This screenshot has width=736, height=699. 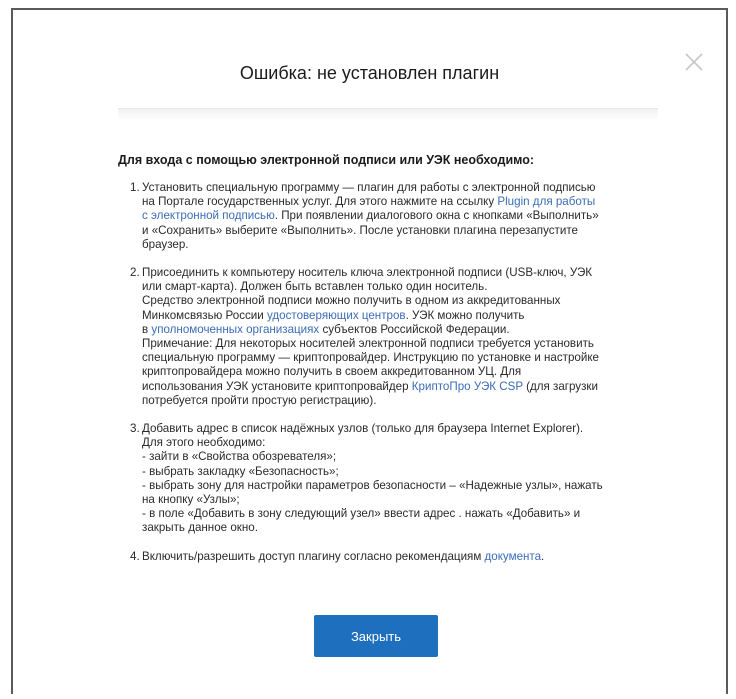 What do you see at coordinates (208, 215) in the screenshot?
I see `step-link: с электронной подписью` at bounding box center [208, 215].